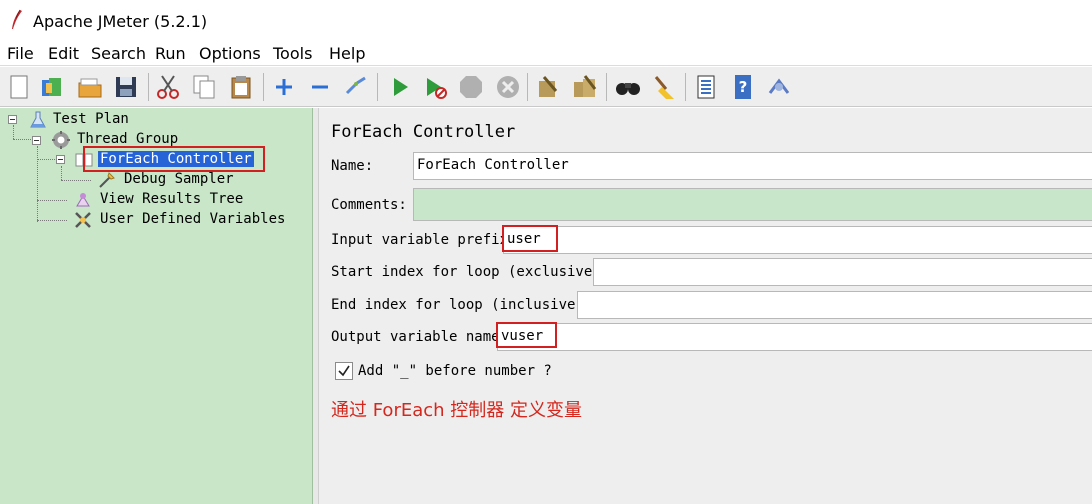 The height and width of the screenshot is (504, 1092). Describe the element at coordinates (456, 410) in the screenshot. I see `annotation-text: 通过 ForEach 控制器 定义变量` at that location.